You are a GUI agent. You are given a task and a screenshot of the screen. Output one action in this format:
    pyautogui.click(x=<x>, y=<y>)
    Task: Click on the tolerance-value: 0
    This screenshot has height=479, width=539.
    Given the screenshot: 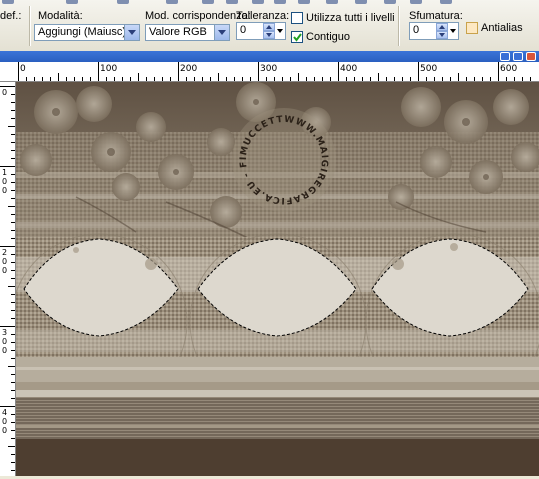 What is the action you would take?
    pyautogui.click(x=243, y=30)
    